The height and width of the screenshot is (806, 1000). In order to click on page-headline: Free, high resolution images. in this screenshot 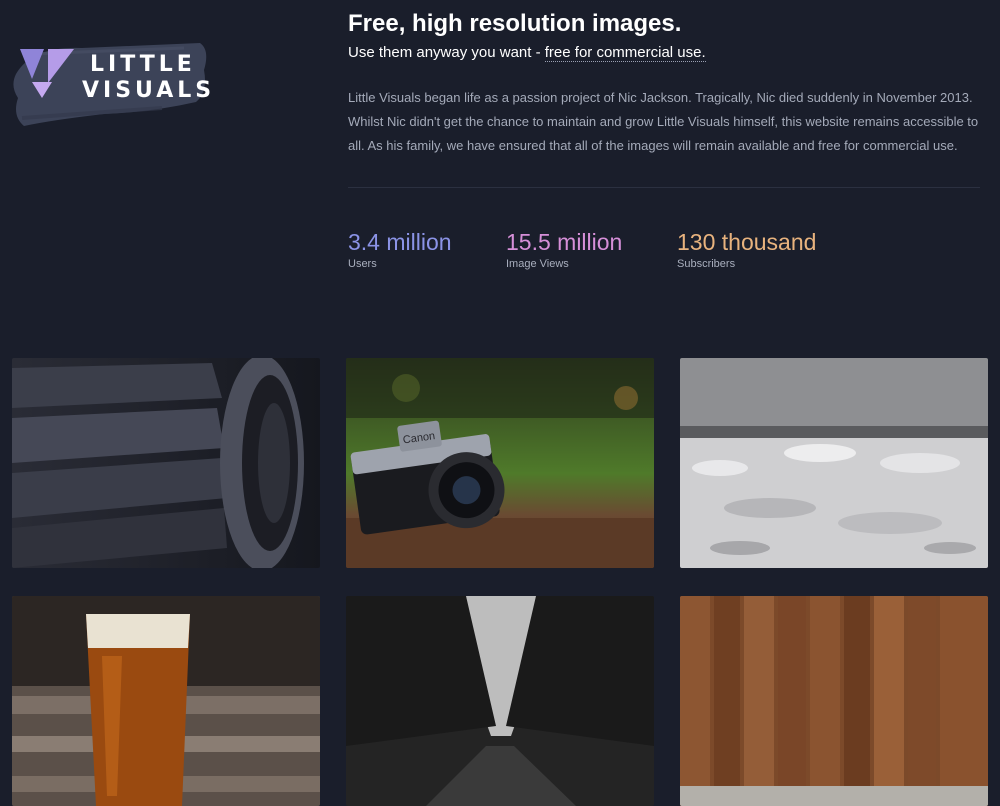, I will do `click(515, 23)`.